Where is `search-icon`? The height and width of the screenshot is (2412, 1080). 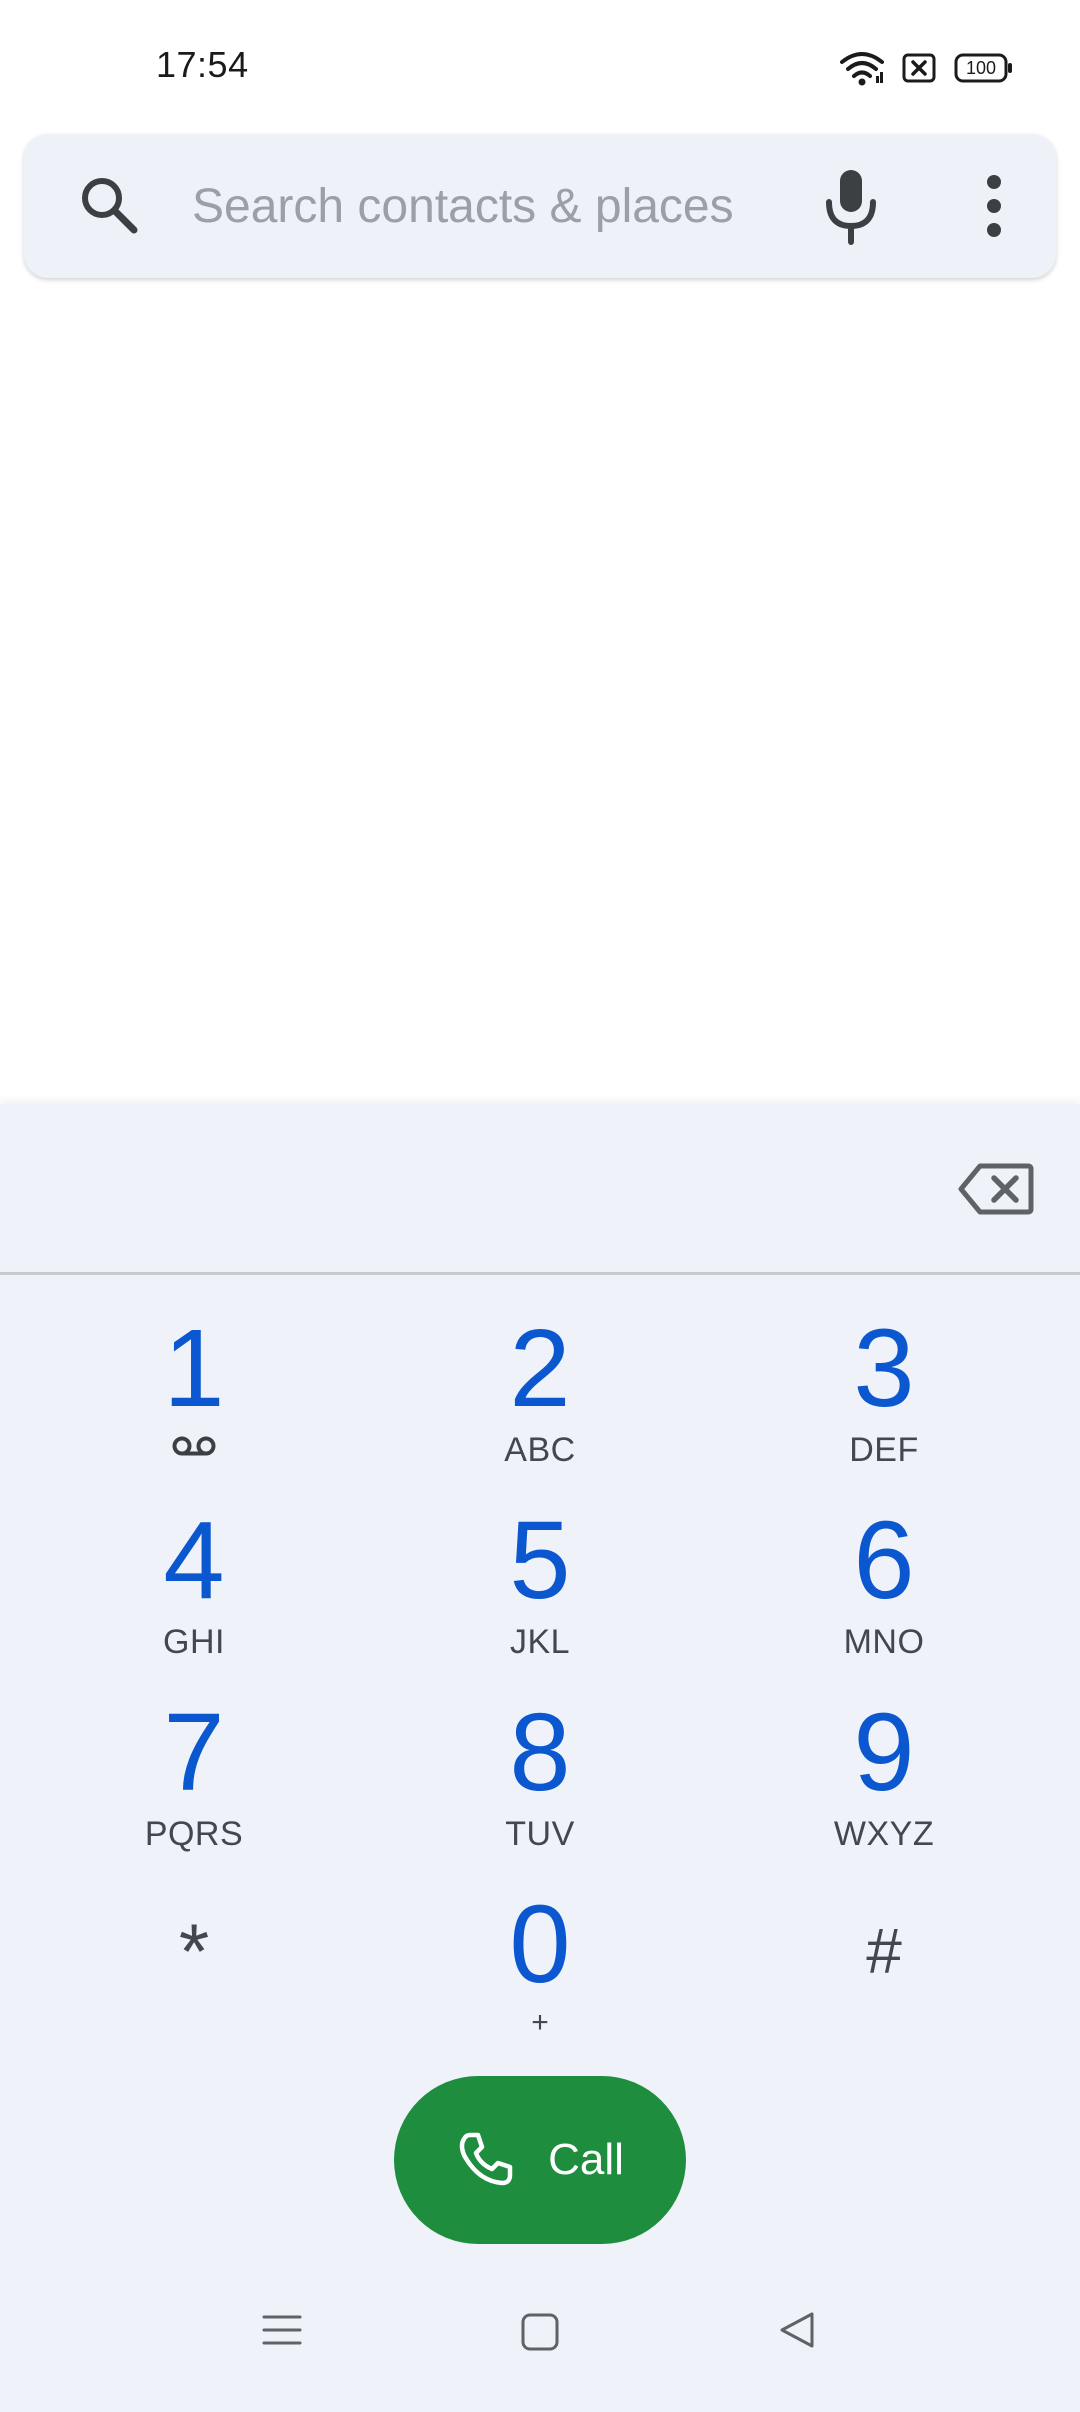
search-icon is located at coordinates (109, 205).